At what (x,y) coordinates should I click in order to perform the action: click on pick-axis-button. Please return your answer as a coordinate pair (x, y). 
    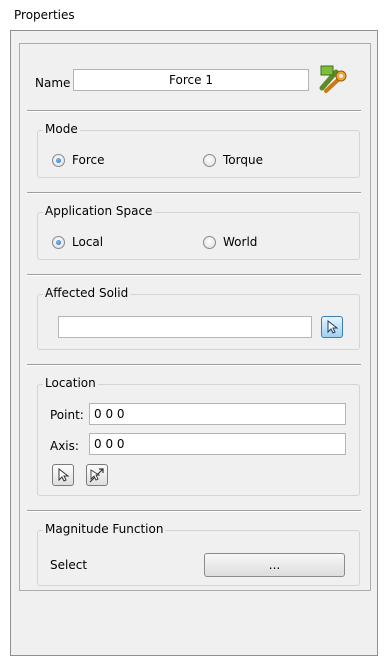
    Looking at the image, I should click on (97, 475).